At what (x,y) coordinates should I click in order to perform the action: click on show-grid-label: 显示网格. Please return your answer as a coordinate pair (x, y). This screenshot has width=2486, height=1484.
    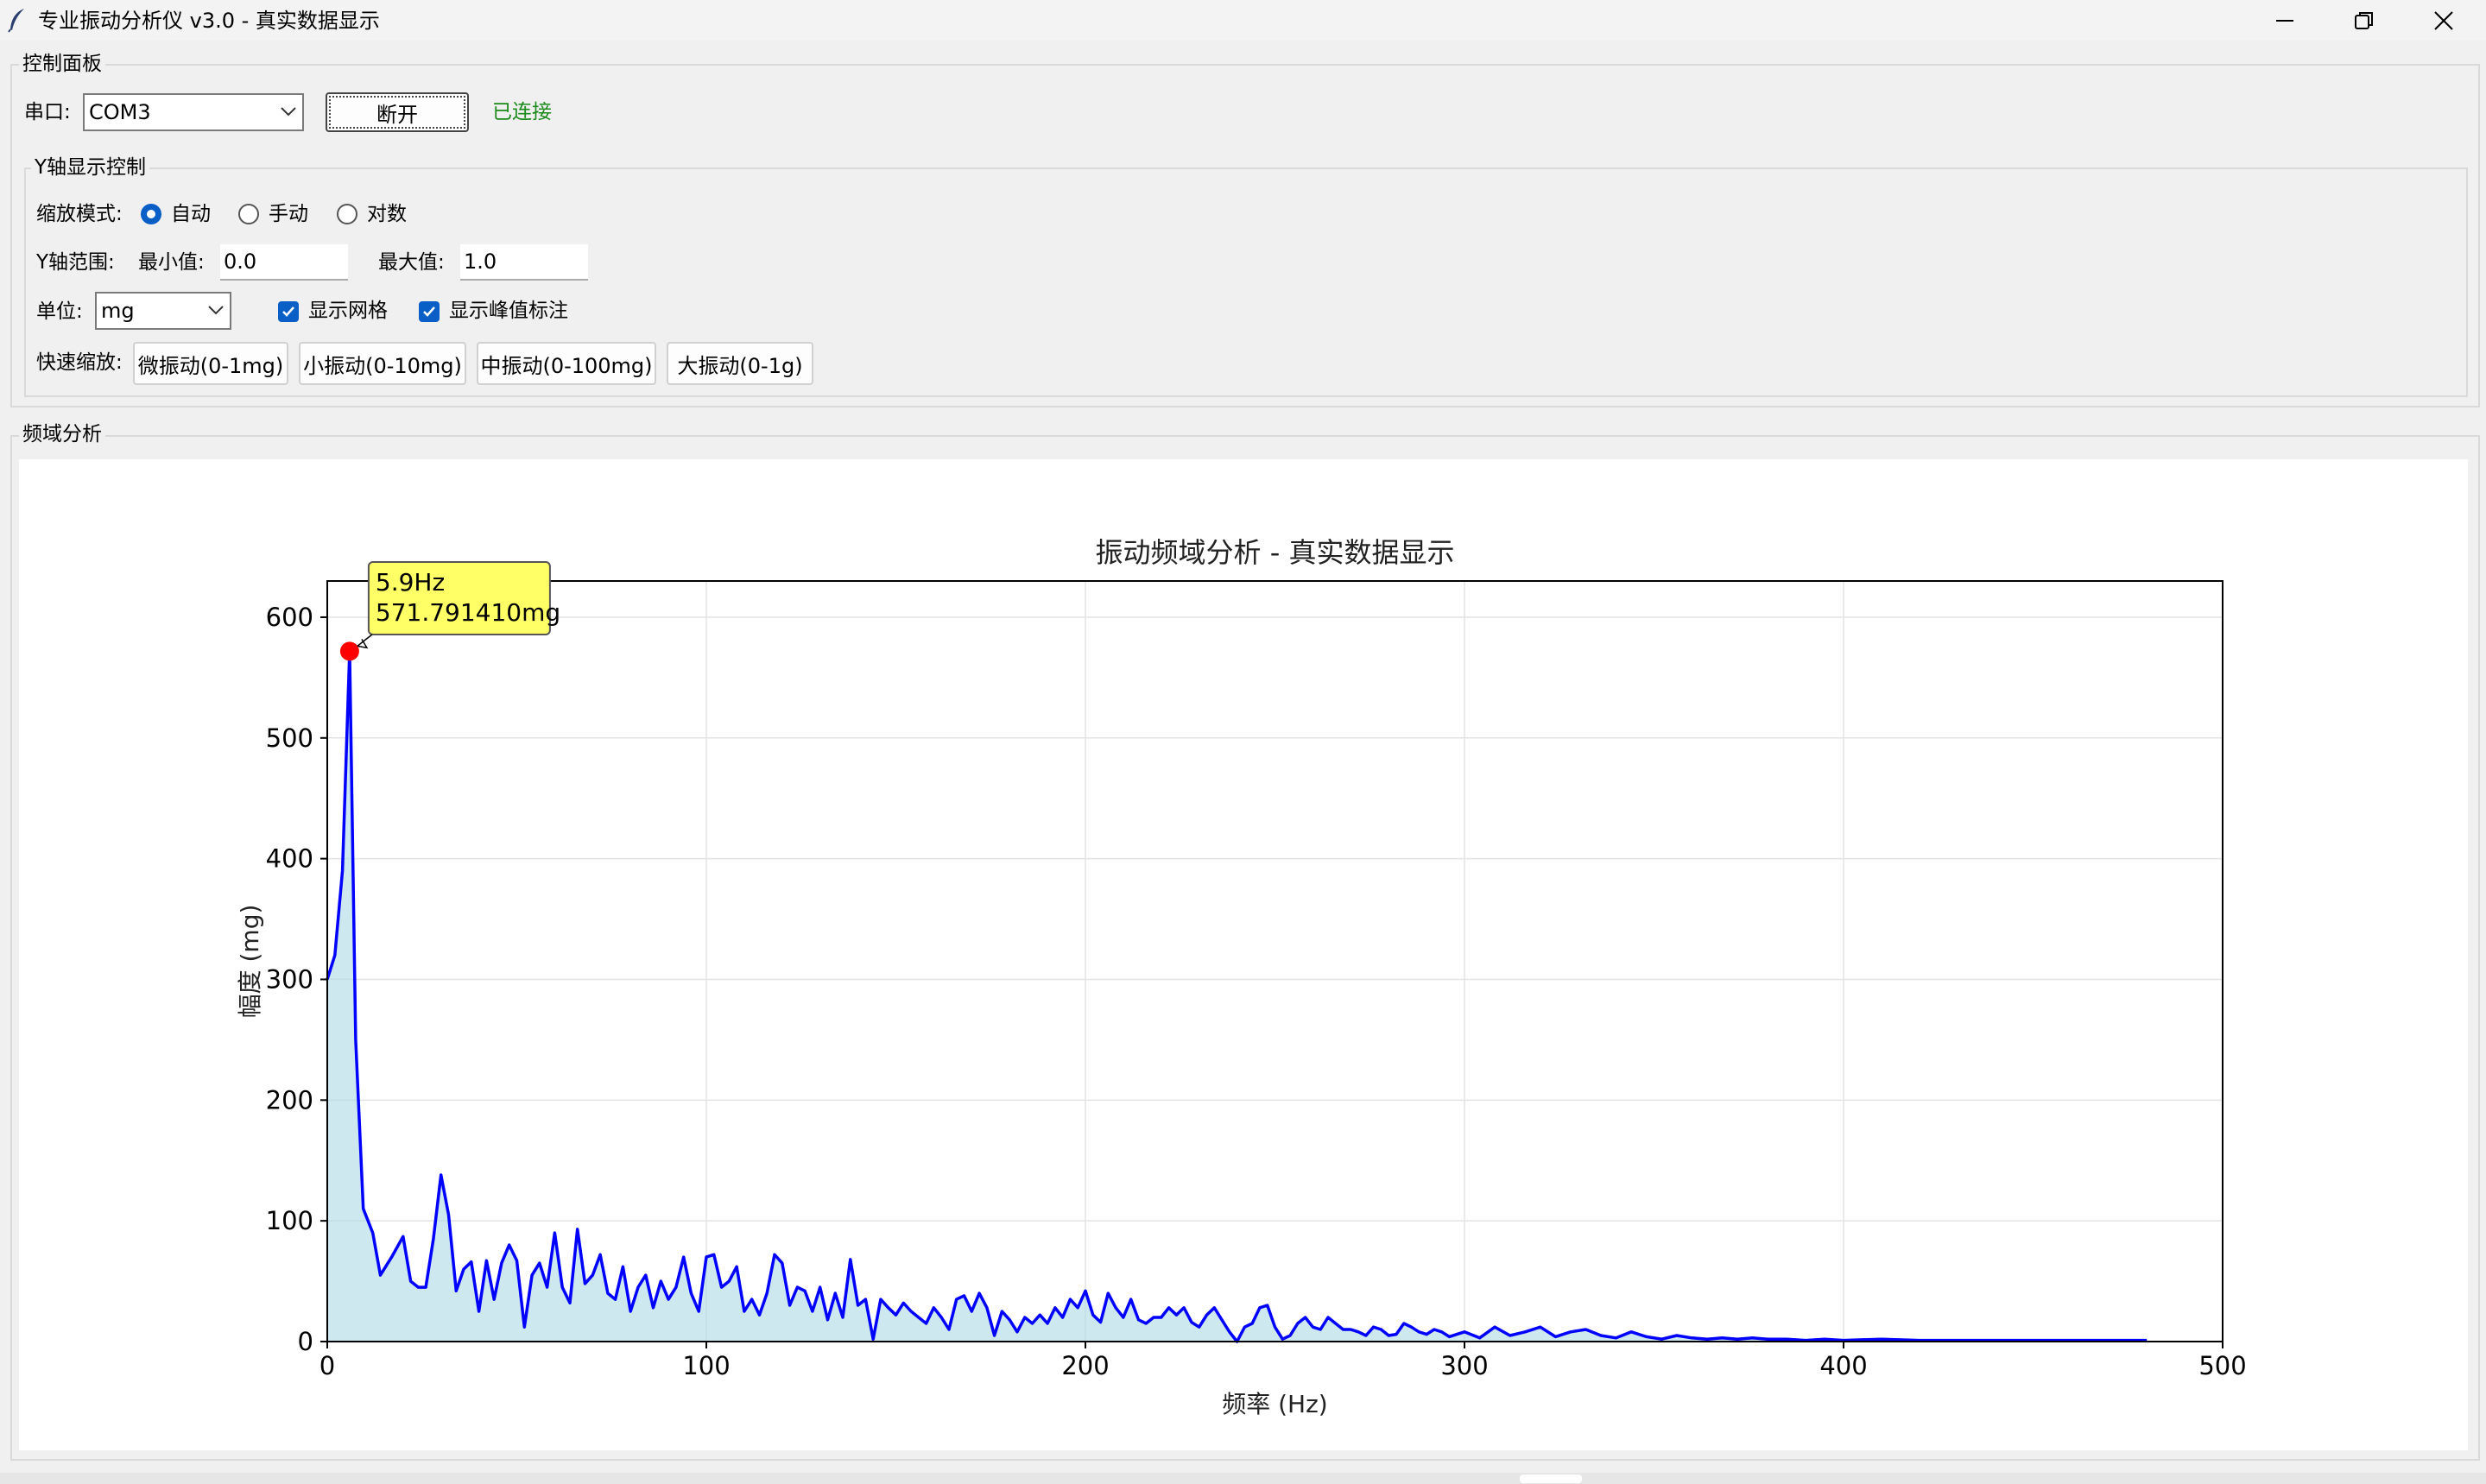
    Looking at the image, I should click on (348, 311).